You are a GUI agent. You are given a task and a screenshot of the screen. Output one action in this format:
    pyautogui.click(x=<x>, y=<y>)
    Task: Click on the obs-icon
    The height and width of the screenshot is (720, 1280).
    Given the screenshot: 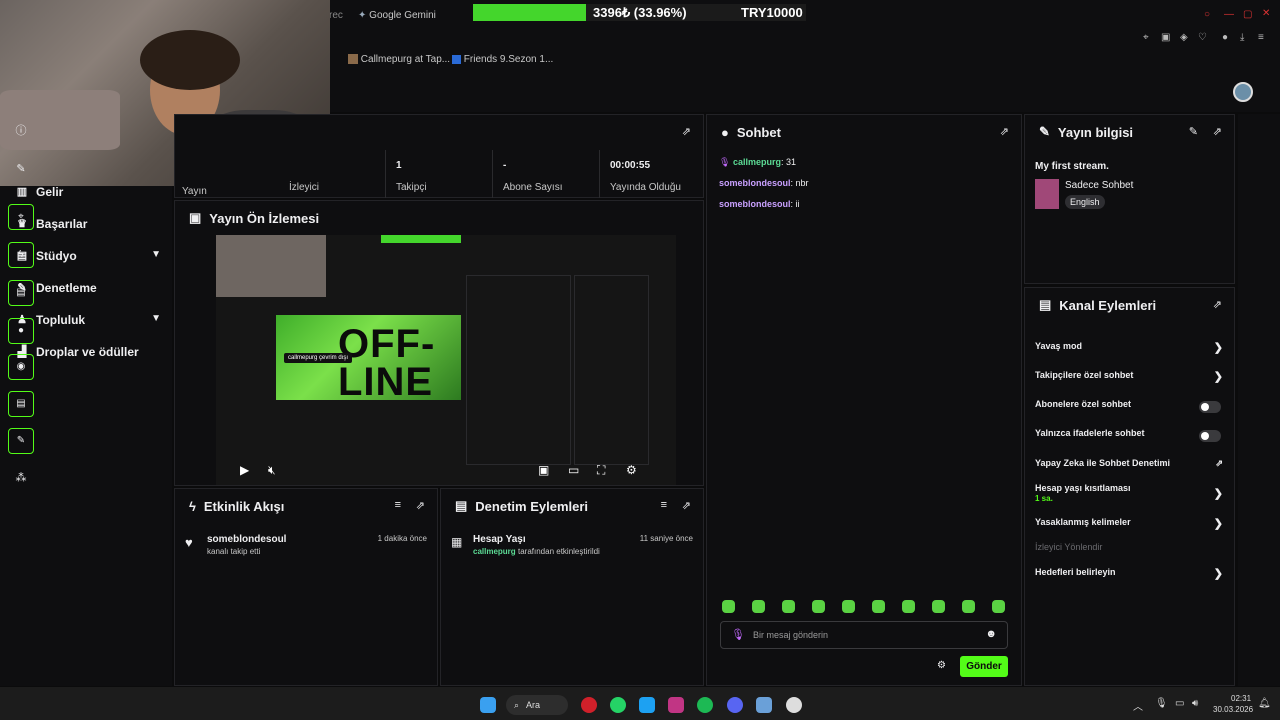 What is the action you would take?
    pyautogui.click(x=794, y=705)
    